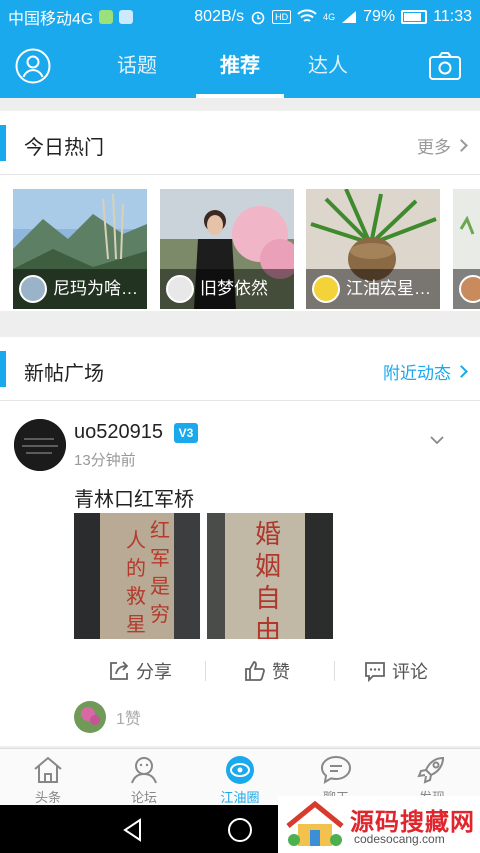  Describe the element at coordinates (160, 530) in the screenshot. I see `svg-text: 红` at that location.